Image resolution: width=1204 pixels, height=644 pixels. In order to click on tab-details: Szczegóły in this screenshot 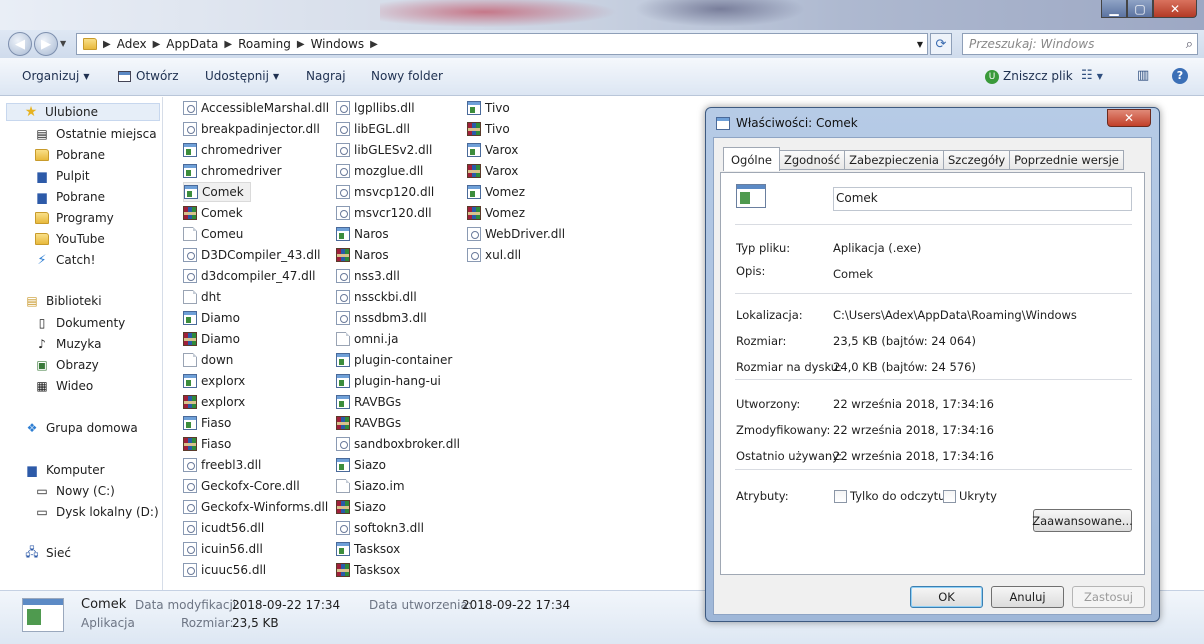, I will do `click(977, 160)`.